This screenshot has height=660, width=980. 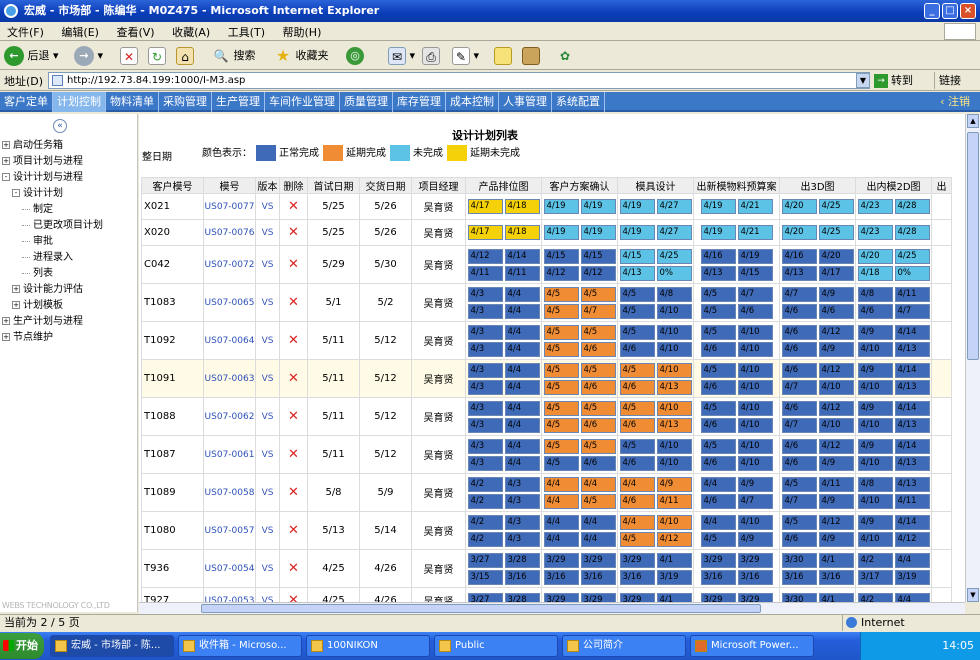 What do you see at coordinates (293, 185) in the screenshot?
I see `column-header: 删除` at bounding box center [293, 185].